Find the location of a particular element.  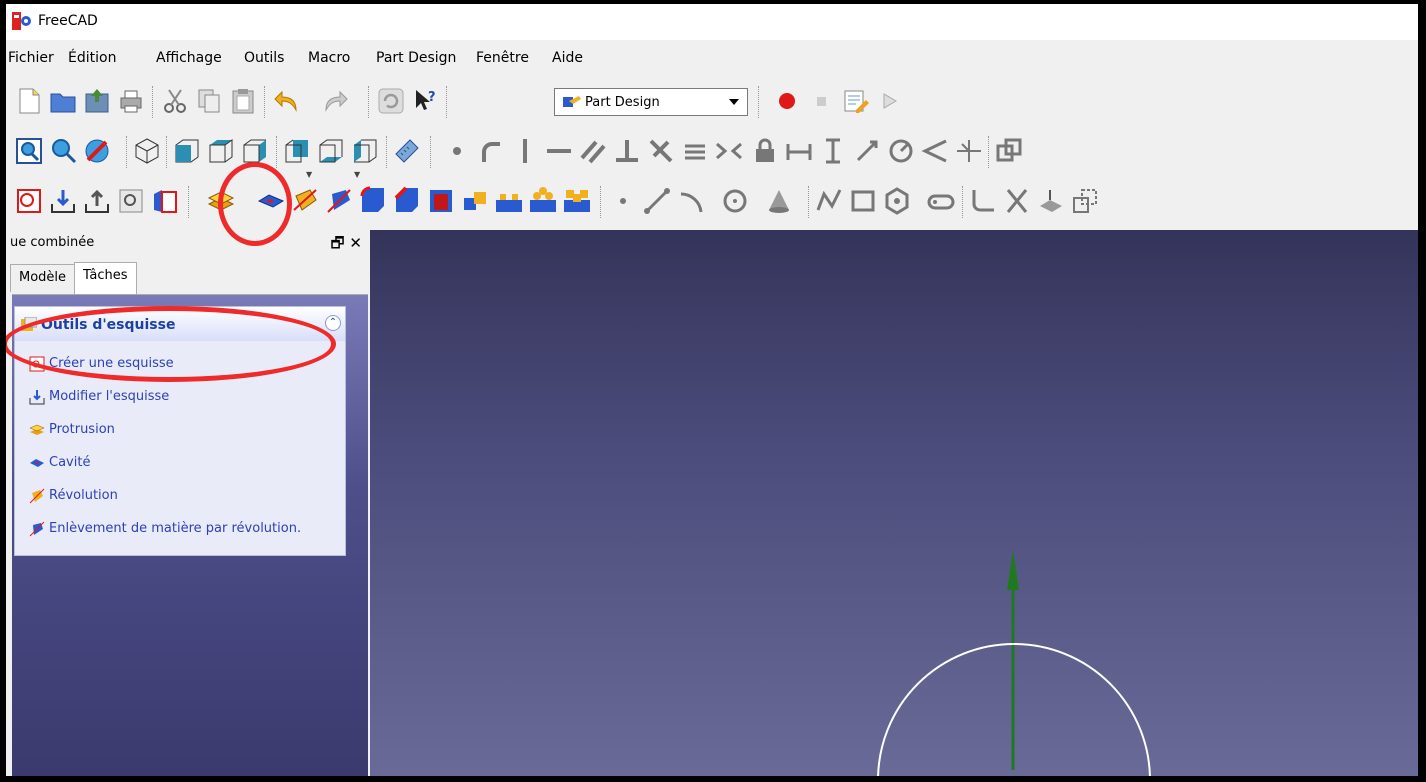

fillet-icon is located at coordinates (373, 201).